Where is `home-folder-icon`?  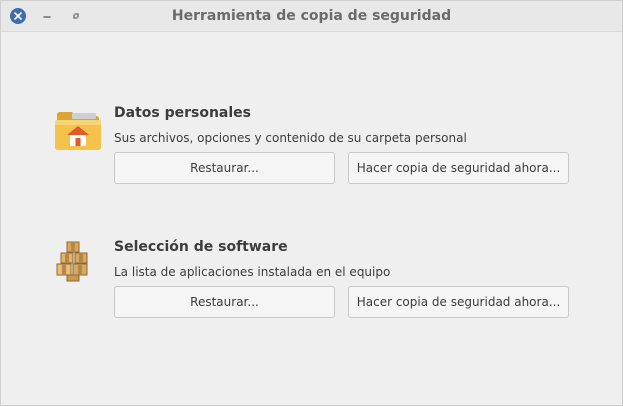
home-folder-icon is located at coordinates (78, 131).